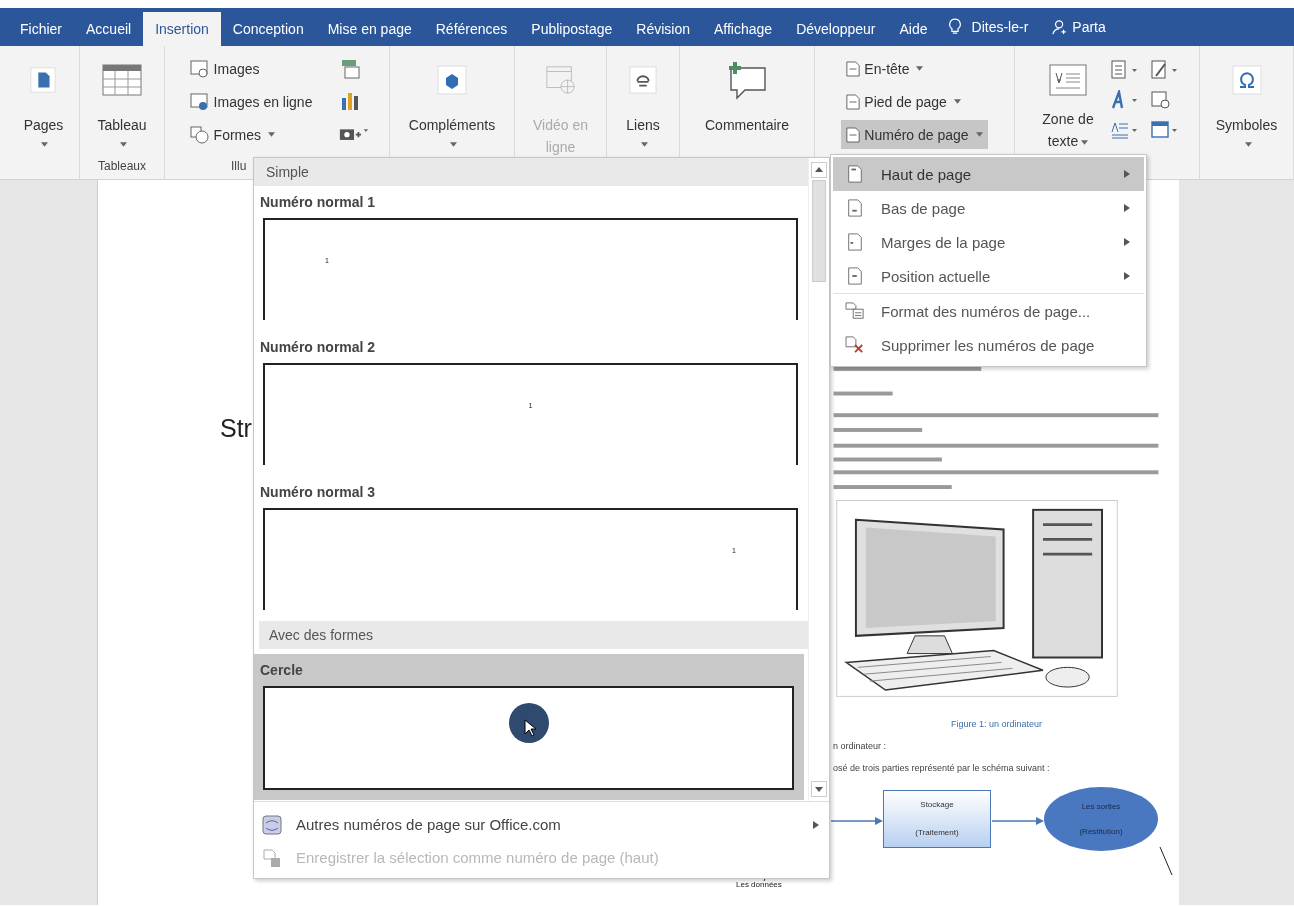 Image resolution: width=1294 pixels, height=906 pixels. Describe the element at coordinates (1000, 27) in the screenshot. I see `tell-me-field: Dites-le-r` at that location.